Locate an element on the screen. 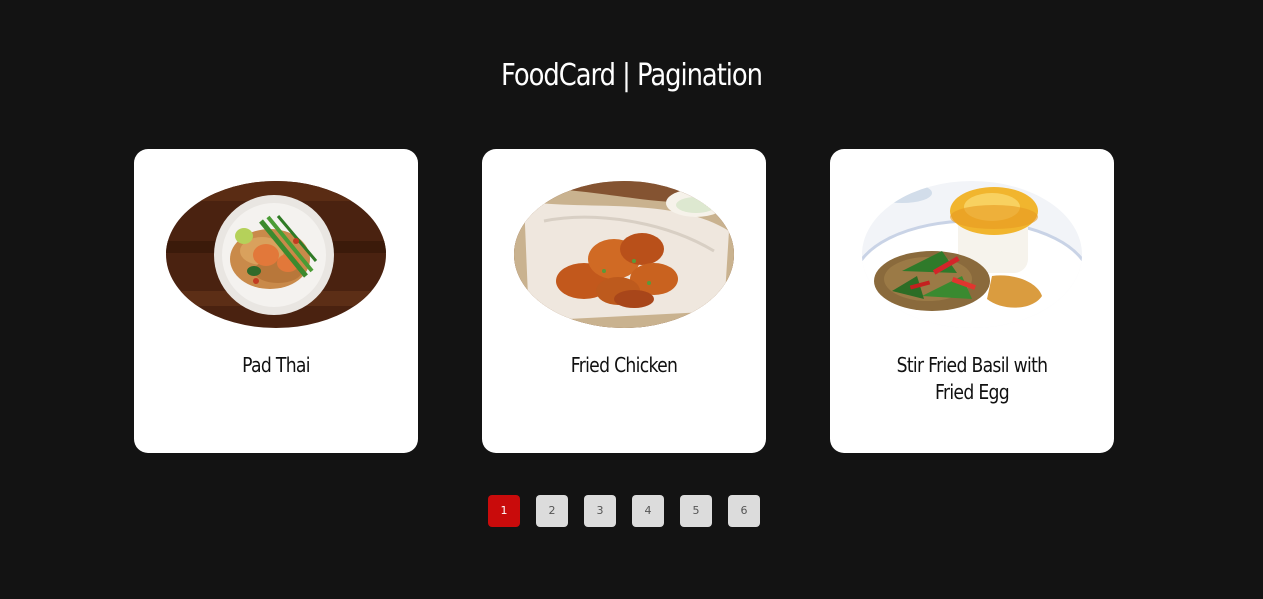 The width and height of the screenshot is (1263, 599). page-button-5: 5 is located at coordinates (696, 511).